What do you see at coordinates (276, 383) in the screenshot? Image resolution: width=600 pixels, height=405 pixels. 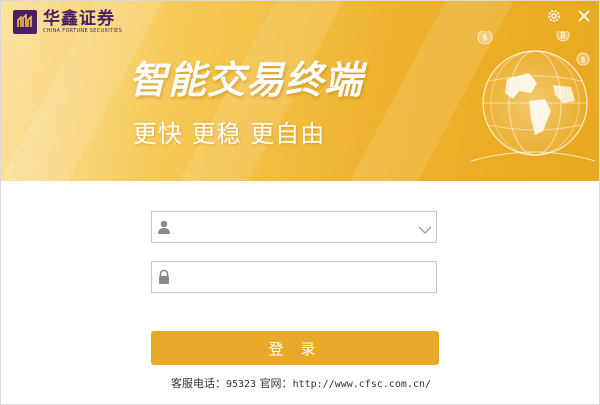 I see `website-label: 官网：` at bounding box center [276, 383].